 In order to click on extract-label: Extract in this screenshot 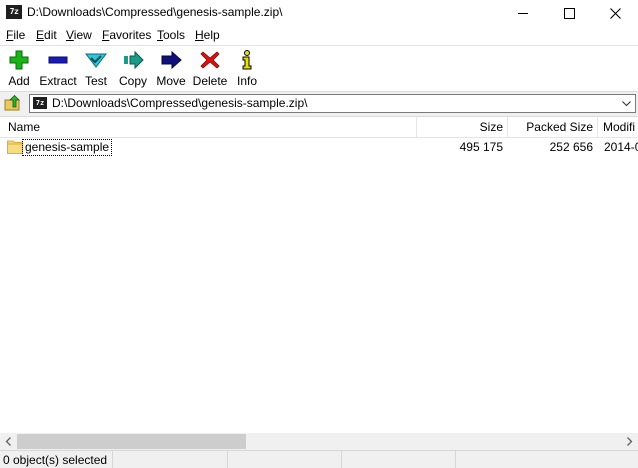, I will do `click(58, 81)`.